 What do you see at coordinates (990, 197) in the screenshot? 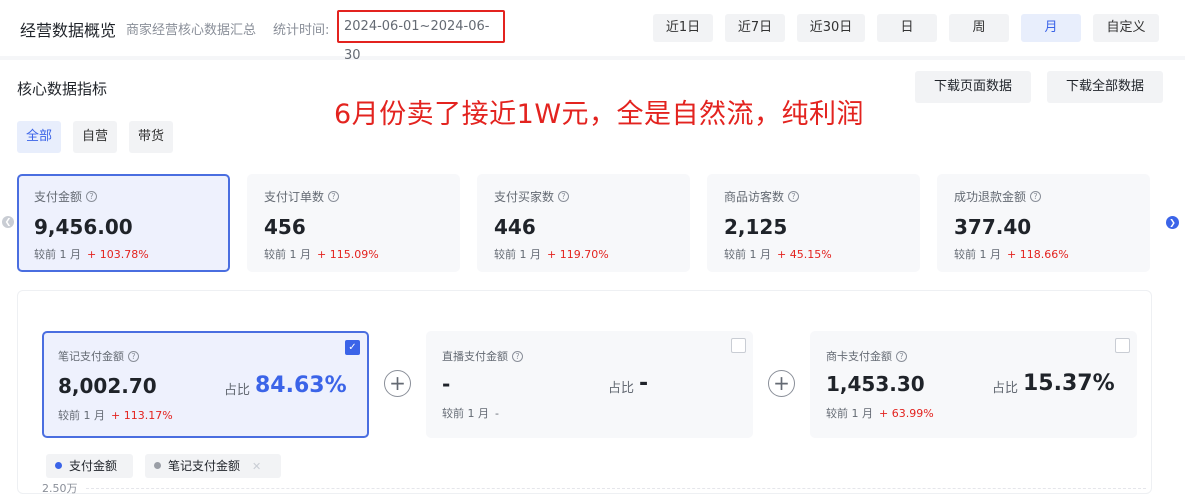
I see `metric-label: 成功退款金额` at bounding box center [990, 197].